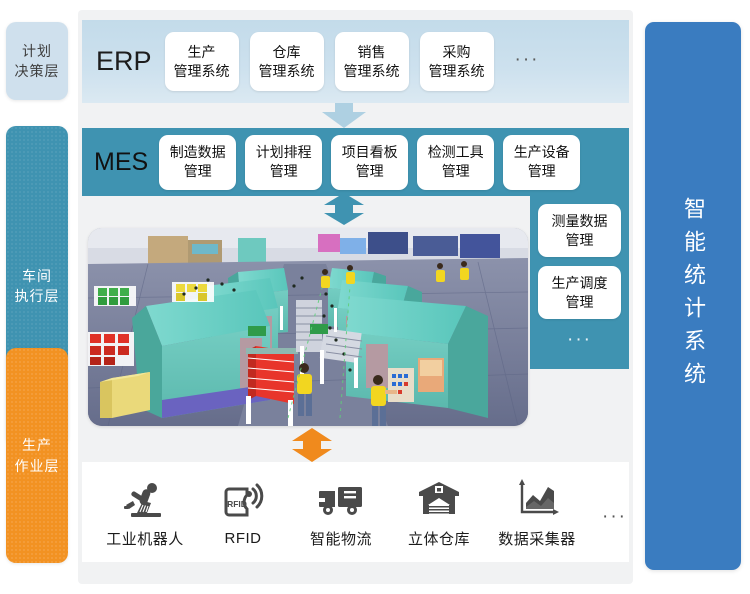  What do you see at coordinates (312, 445) in the screenshot?
I see `arrow-scene-to-devices` at bounding box center [312, 445].